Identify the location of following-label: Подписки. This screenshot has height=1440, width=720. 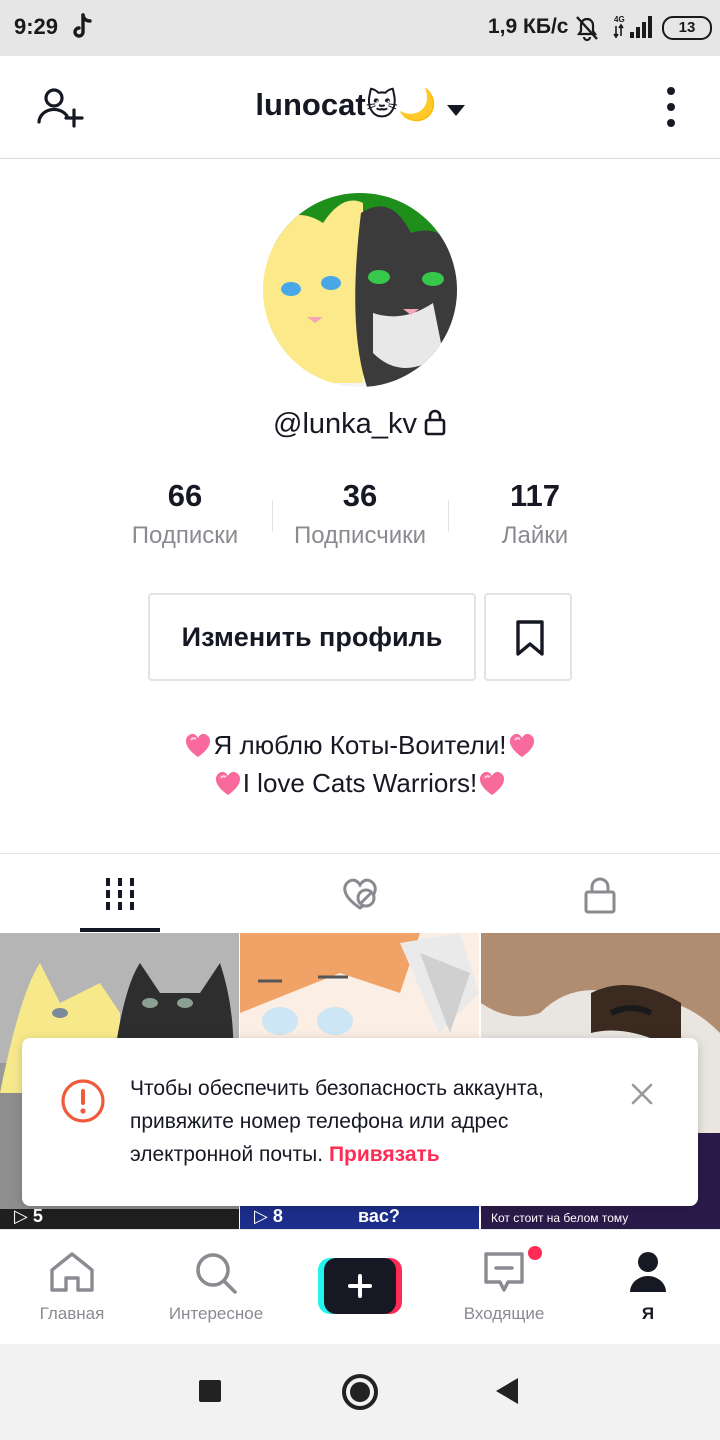
(185, 535).